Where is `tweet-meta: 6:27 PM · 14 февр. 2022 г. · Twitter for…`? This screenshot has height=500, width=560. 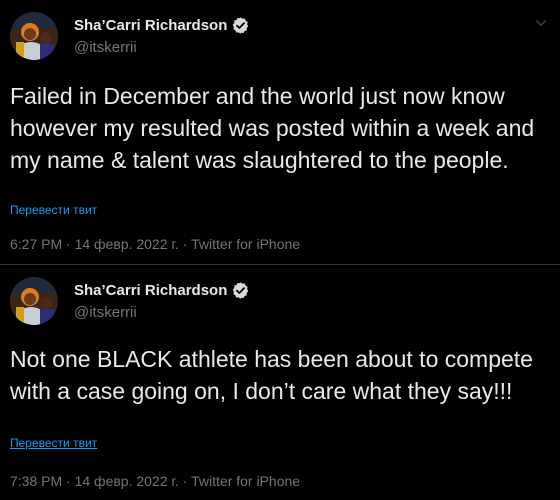
tweet-meta: 6:27 PM · 14 февр. 2022 г. · Twitter for… is located at coordinates (155, 244).